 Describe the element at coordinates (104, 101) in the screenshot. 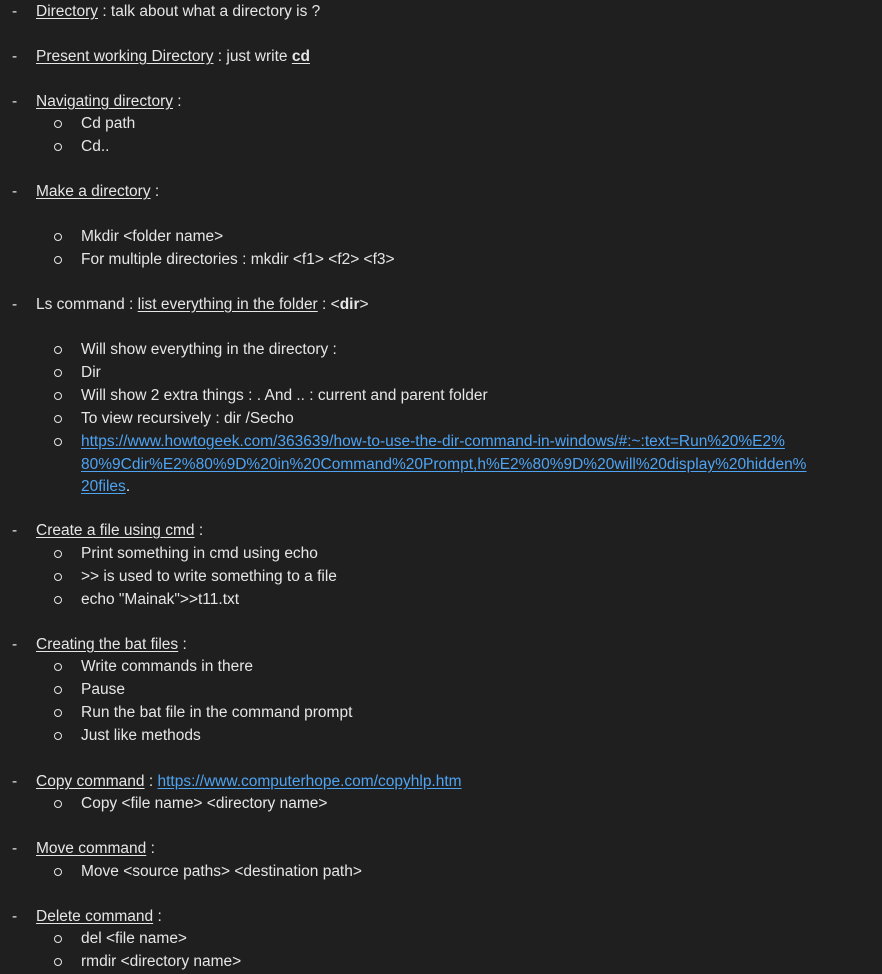

I see `heading-navigate: Navigating directory` at that location.